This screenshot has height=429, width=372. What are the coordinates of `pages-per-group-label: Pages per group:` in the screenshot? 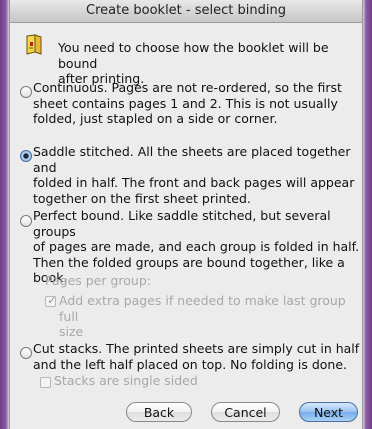 It's located at (98, 280).